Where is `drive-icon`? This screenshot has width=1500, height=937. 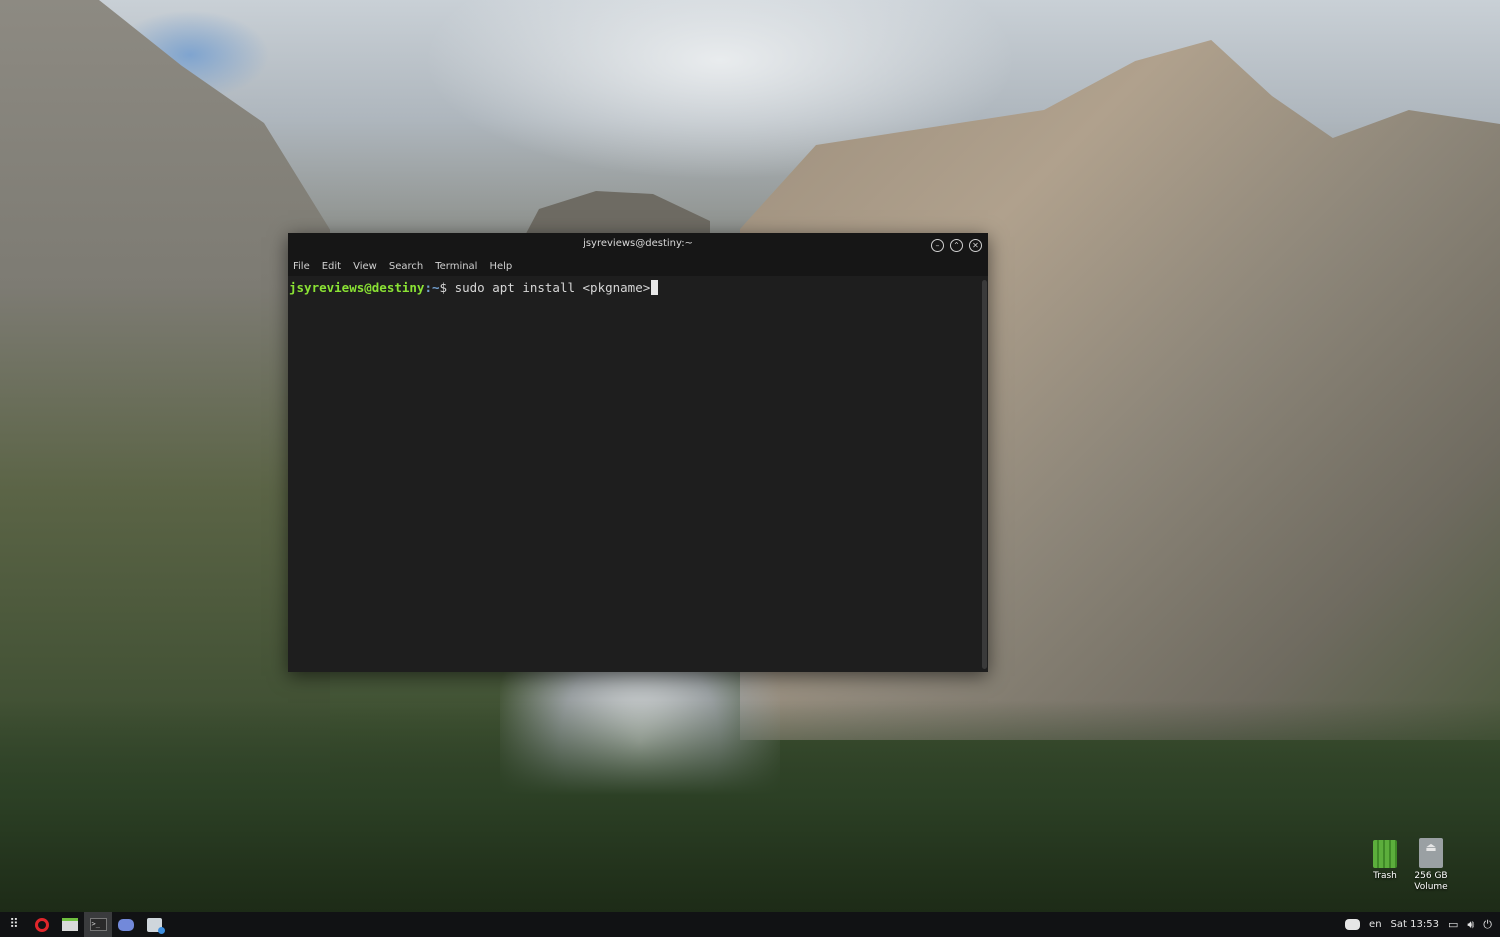
drive-icon is located at coordinates (1431, 853).